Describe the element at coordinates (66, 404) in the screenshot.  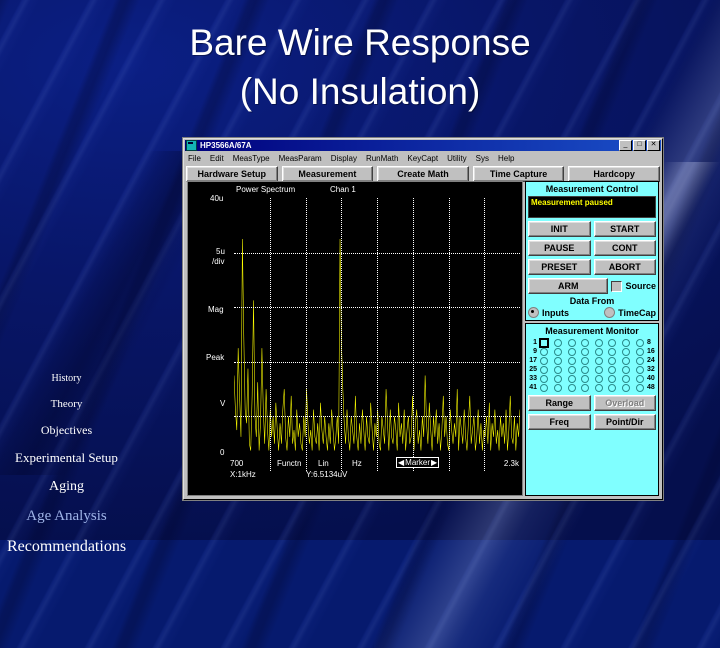
I see `sidebar-item-theory: Theory` at that location.